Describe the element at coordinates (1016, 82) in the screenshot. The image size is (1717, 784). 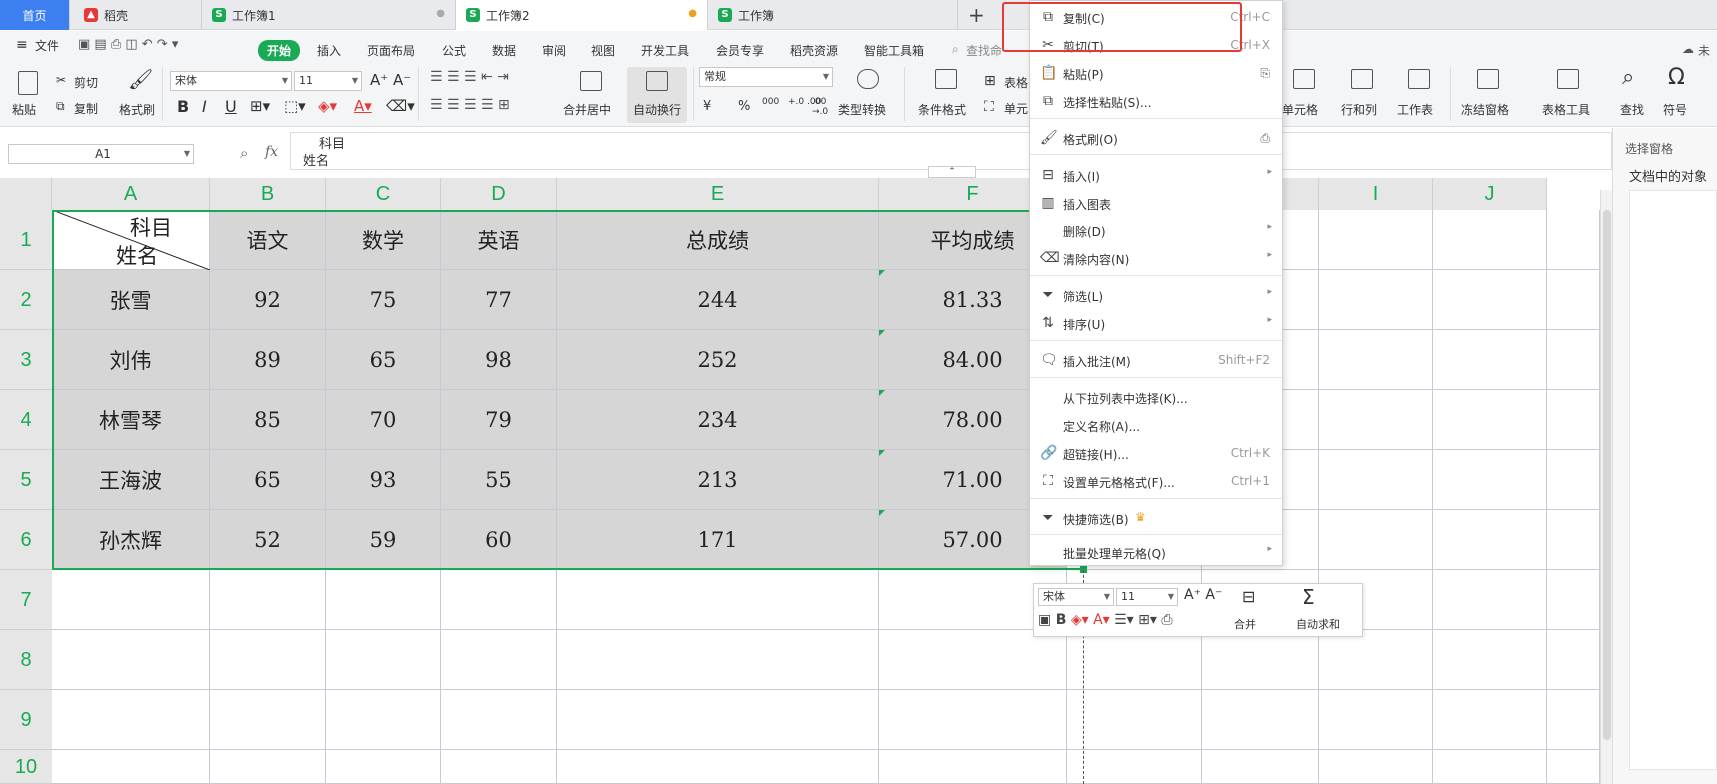
I see `table-style-button: 表格` at that location.